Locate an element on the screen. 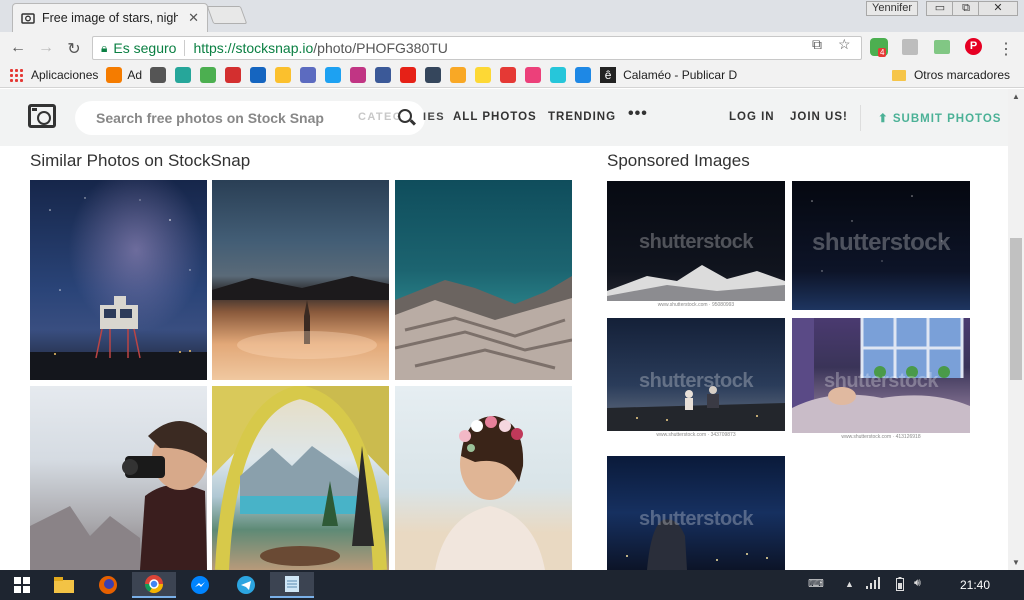 The image size is (1024, 600). header-divider is located at coordinates (860, 118).